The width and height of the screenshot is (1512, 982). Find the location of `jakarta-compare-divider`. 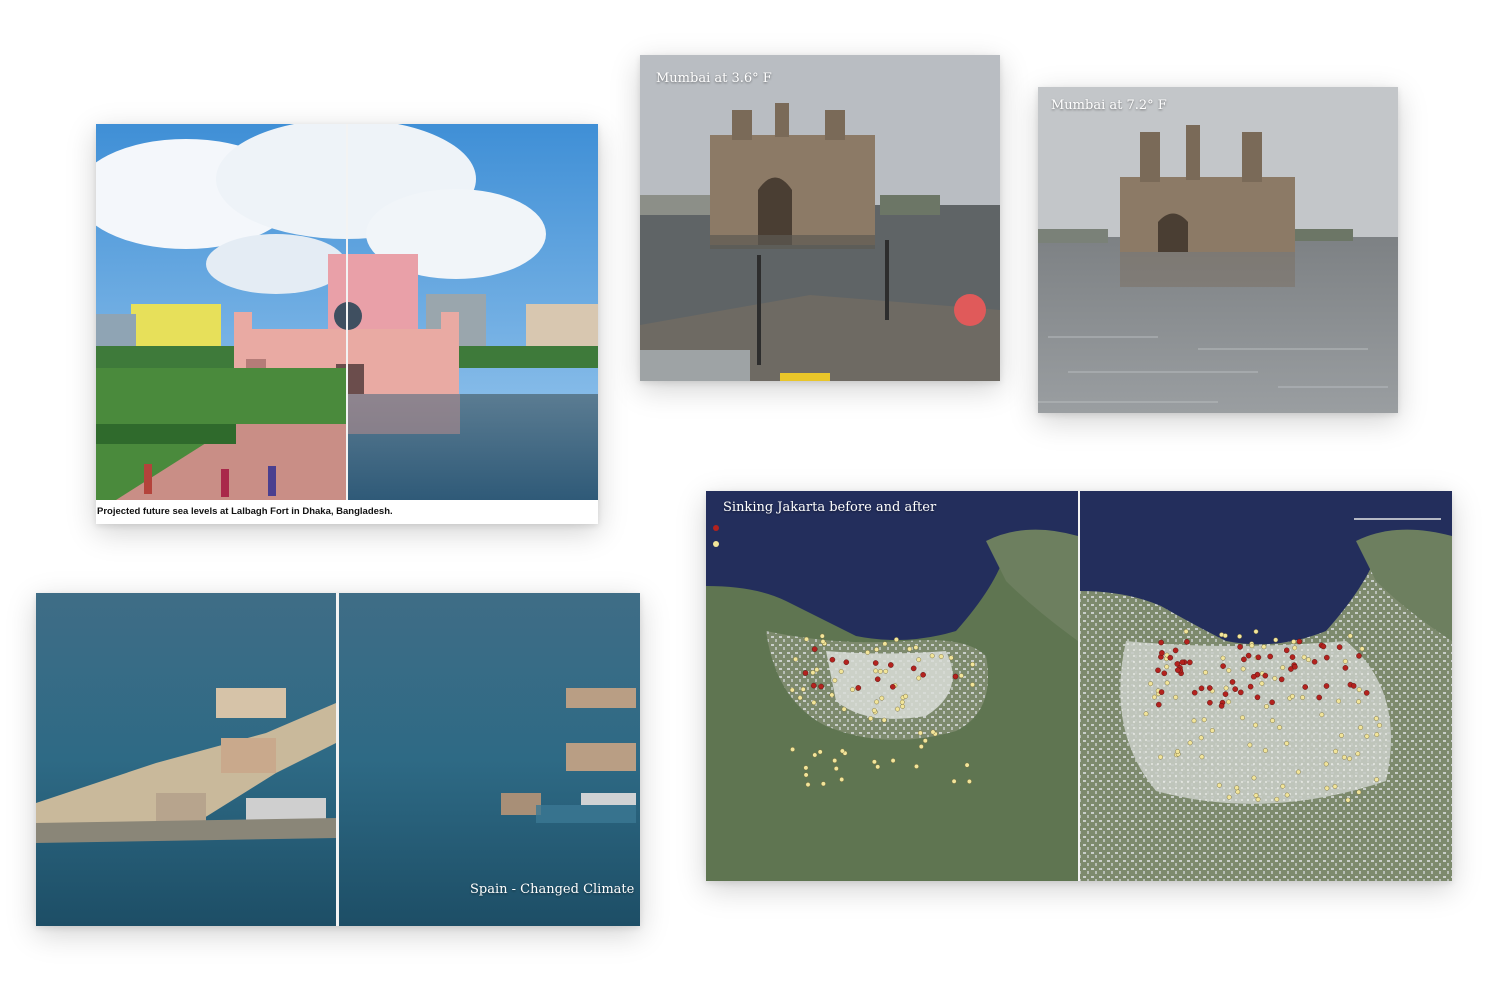

jakarta-compare-divider is located at coordinates (1079, 686).